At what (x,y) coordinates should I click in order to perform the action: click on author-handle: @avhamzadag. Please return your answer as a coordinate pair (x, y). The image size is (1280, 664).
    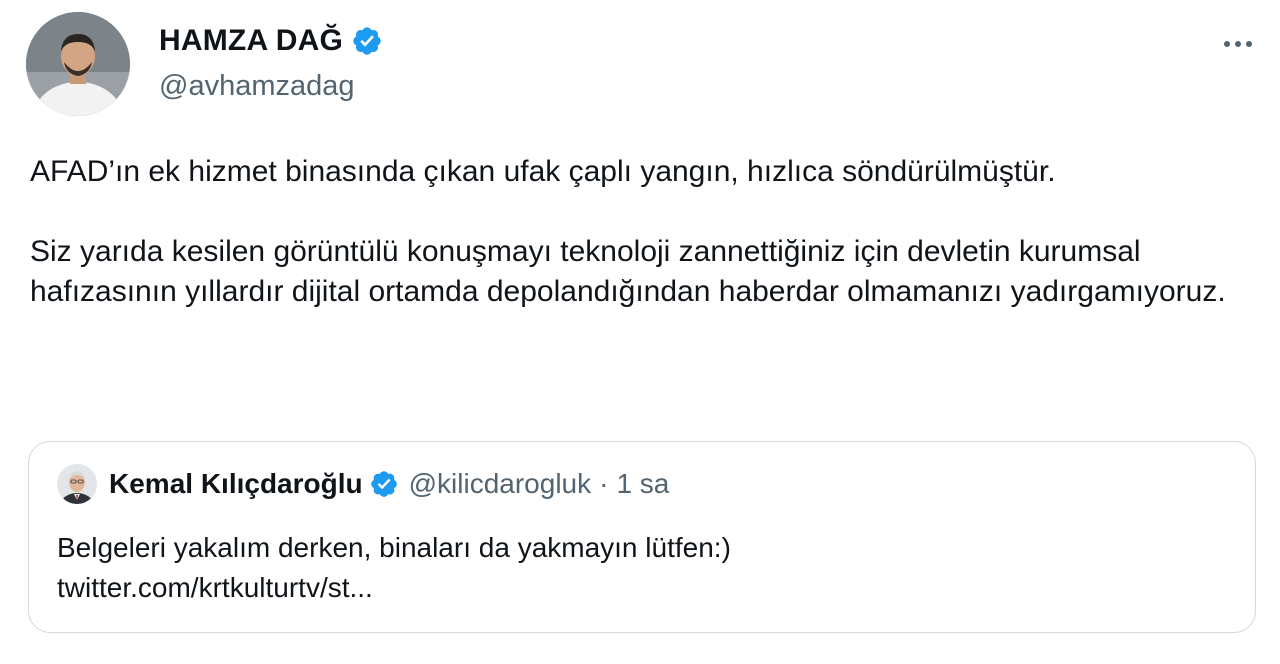
    Looking at the image, I should click on (257, 86).